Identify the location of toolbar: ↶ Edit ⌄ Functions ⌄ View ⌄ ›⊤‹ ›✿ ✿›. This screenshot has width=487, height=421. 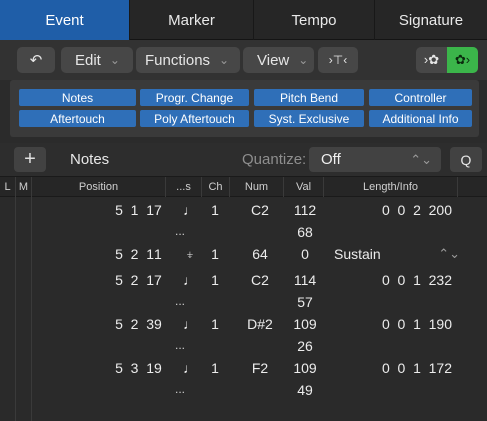
(243, 60).